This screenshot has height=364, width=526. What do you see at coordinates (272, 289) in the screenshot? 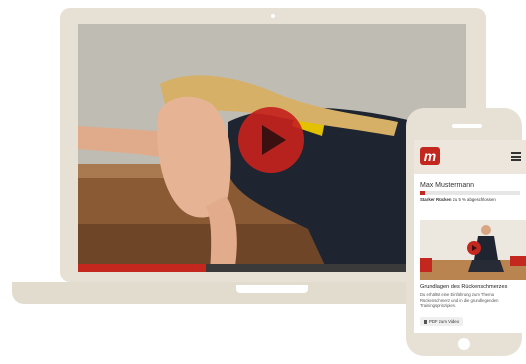
I see `laptop-trackpad-notch` at bounding box center [272, 289].